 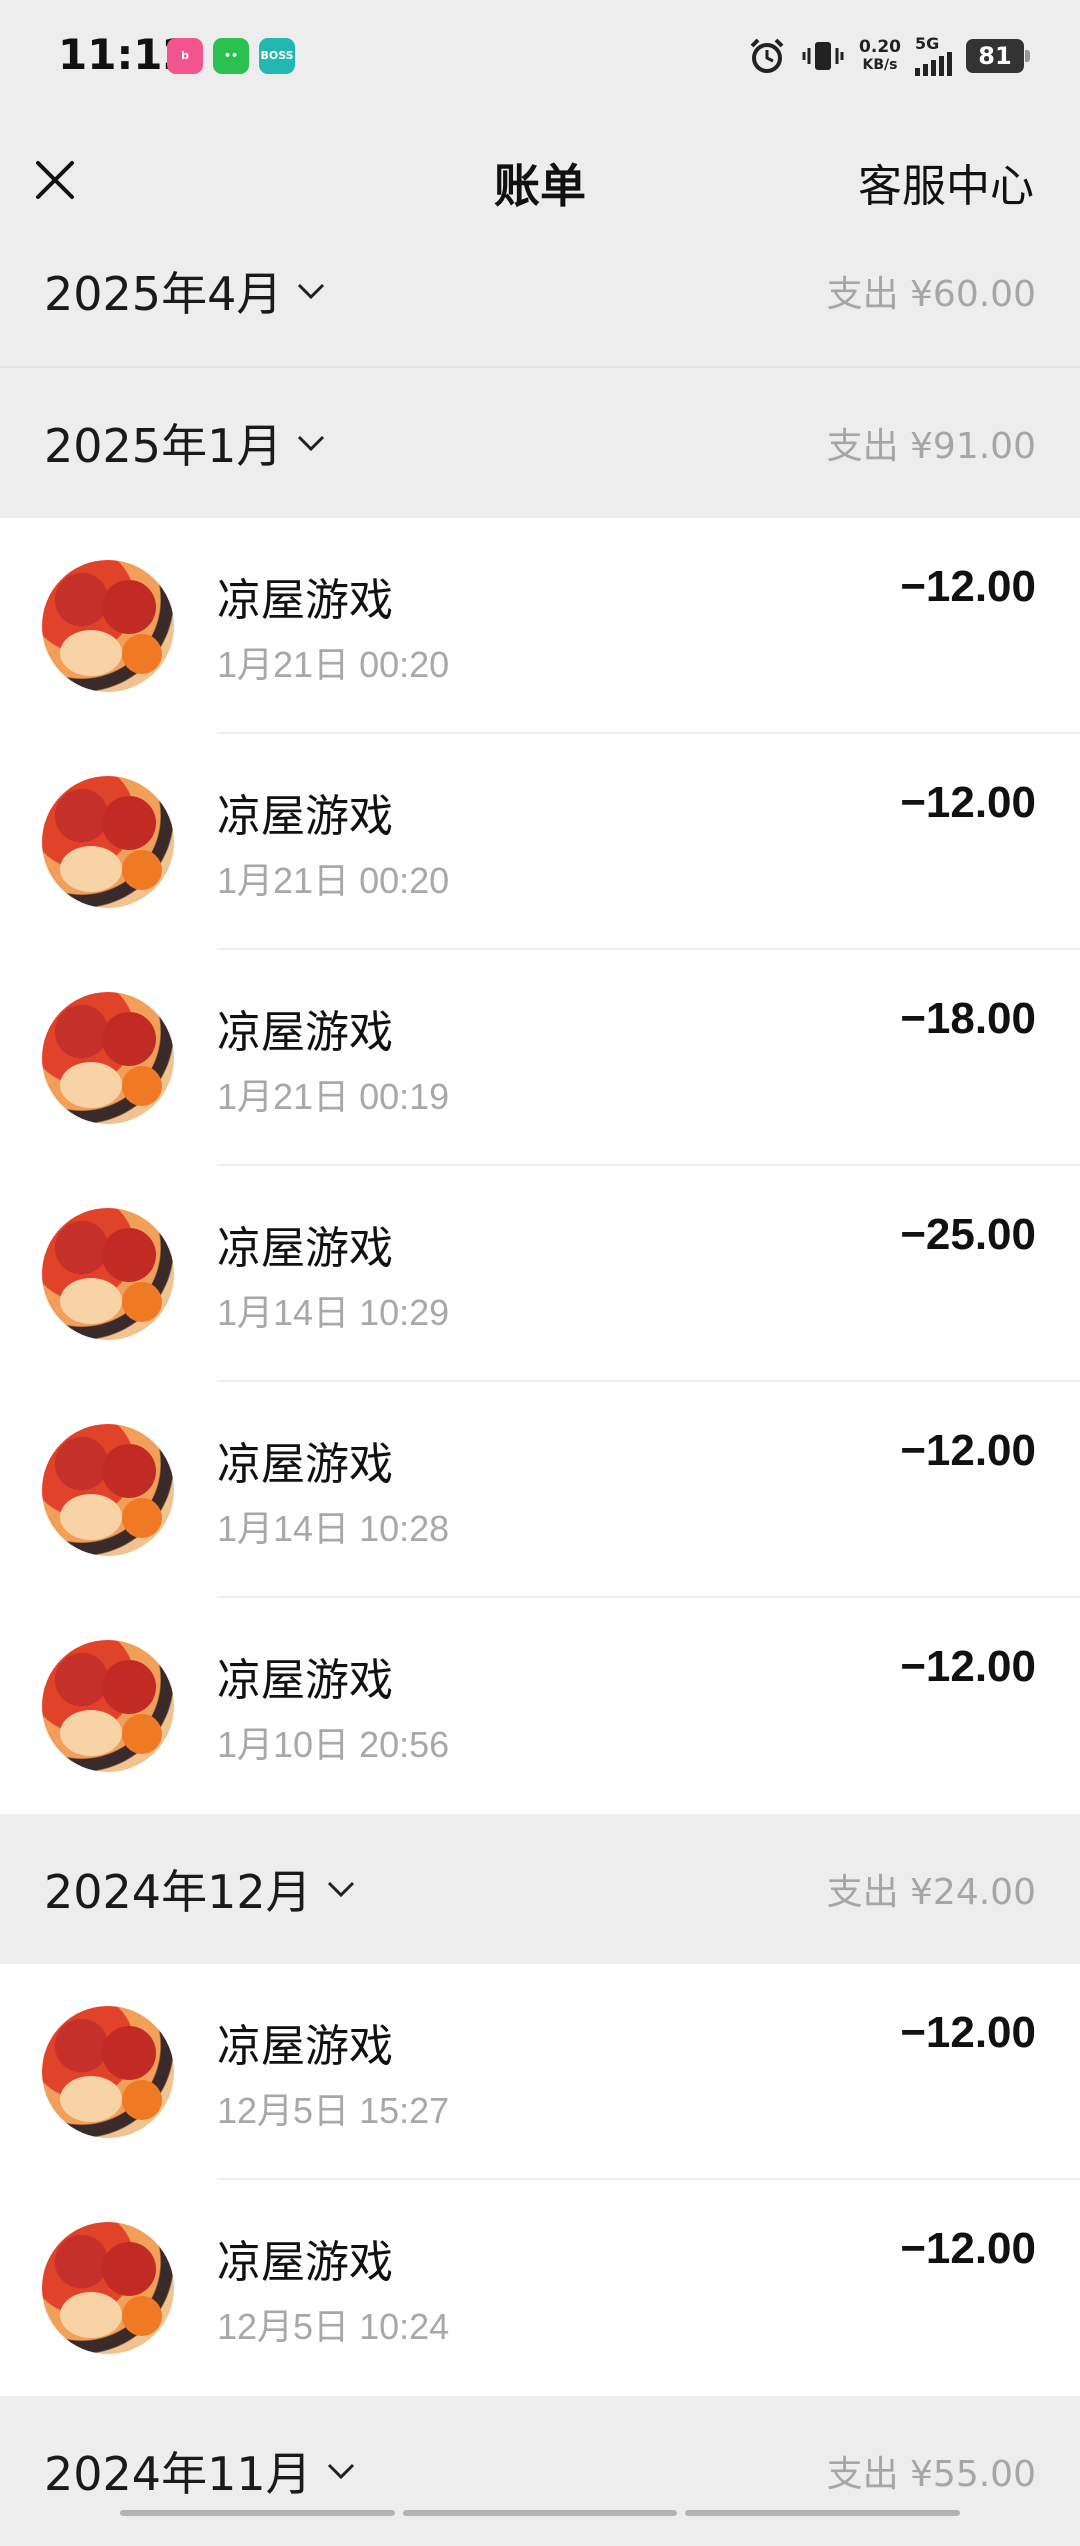 I want to click on month-total: 支出 ¥55.00, so click(x=931, y=2474).